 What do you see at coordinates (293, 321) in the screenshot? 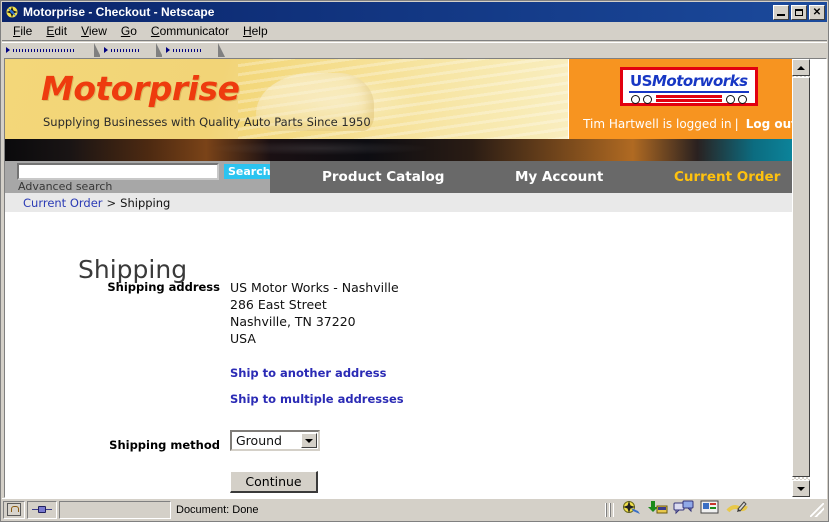
I see `address-line-3: Nashville, TN 37220` at bounding box center [293, 321].